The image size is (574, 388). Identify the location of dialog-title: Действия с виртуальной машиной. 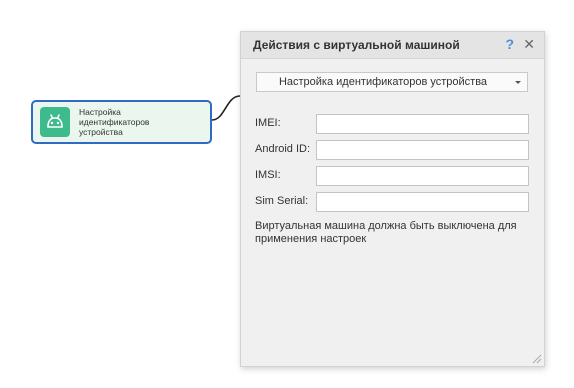
(356, 45).